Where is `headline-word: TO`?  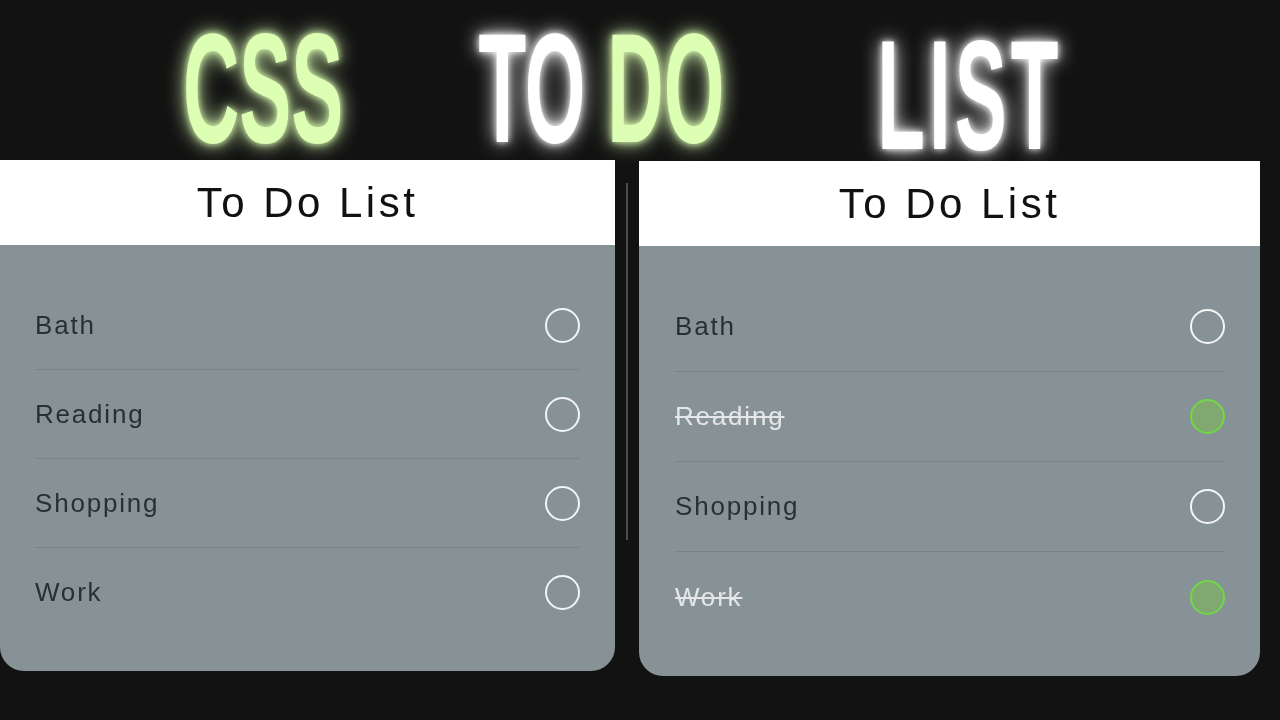 headline-word: TO is located at coordinates (532, 88).